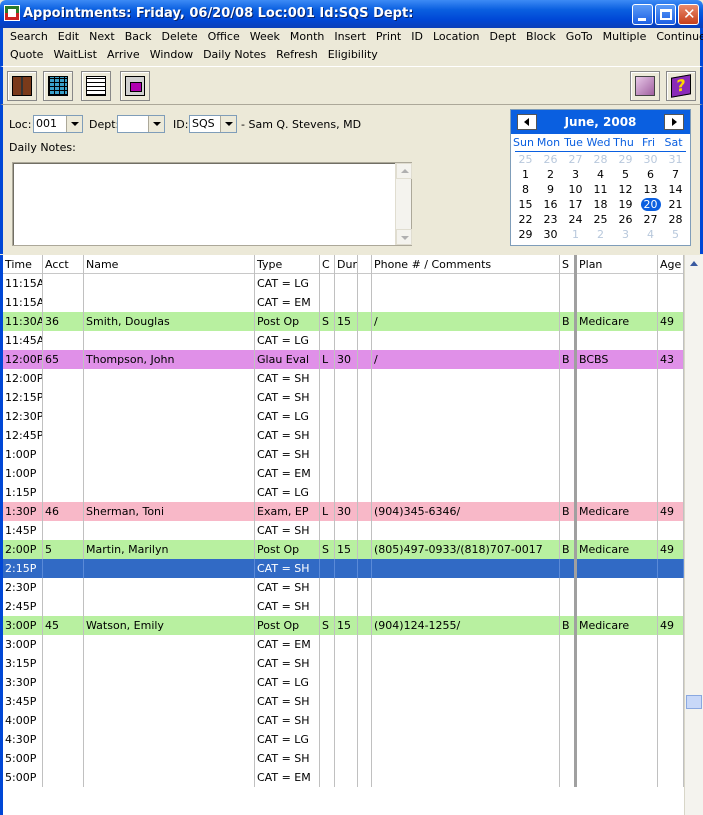 The height and width of the screenshot is (815, 703). I want to click on col-header-dur: Dur, so click(346, 264).